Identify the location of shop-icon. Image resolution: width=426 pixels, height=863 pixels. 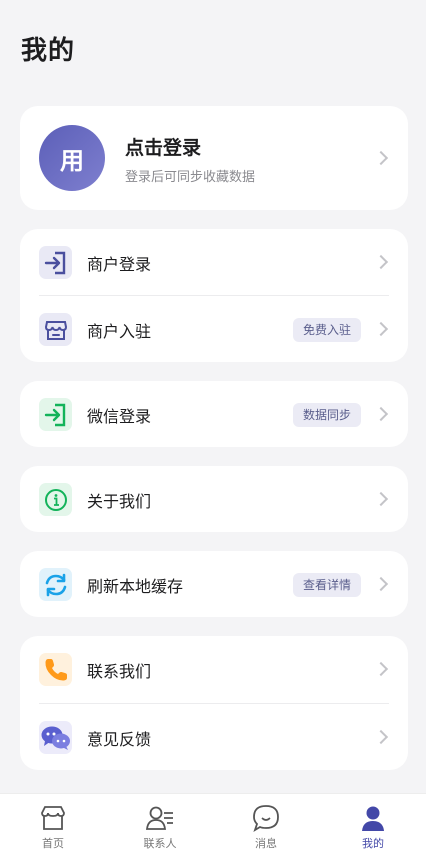
(55, 329).